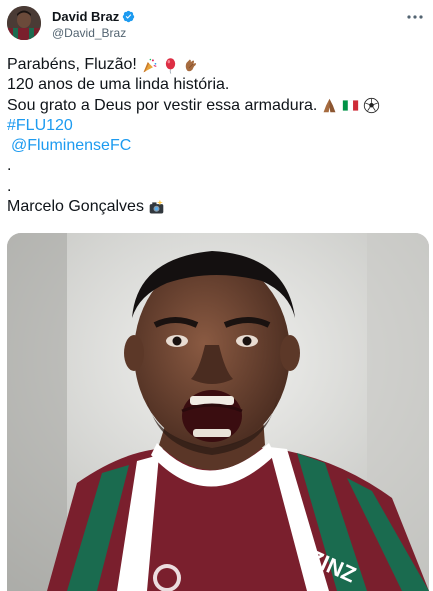 The height and width of the screenshot is (591, 433). I want to click on name-row: David Braz, so click(93, 16).